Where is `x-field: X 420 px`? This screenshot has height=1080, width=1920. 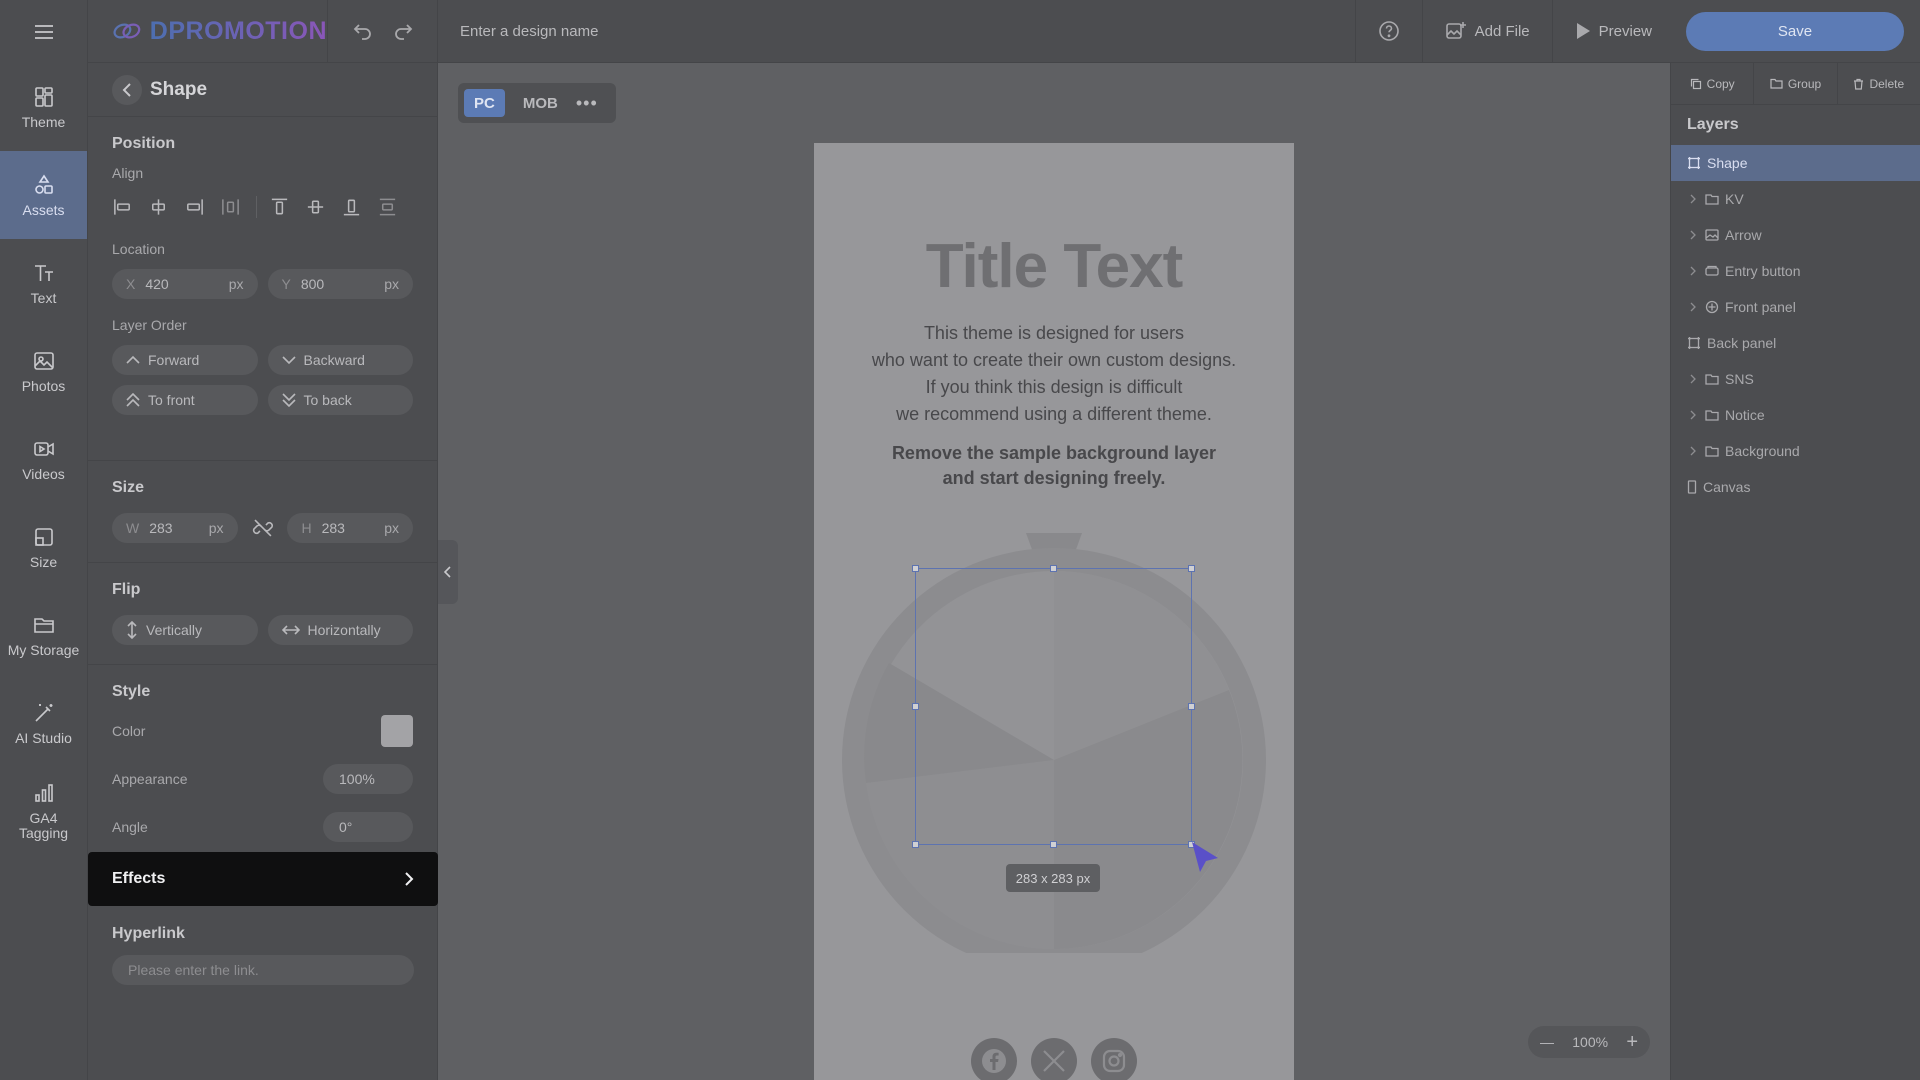 x-field: X 420 px is located at coordinates (185, 284).